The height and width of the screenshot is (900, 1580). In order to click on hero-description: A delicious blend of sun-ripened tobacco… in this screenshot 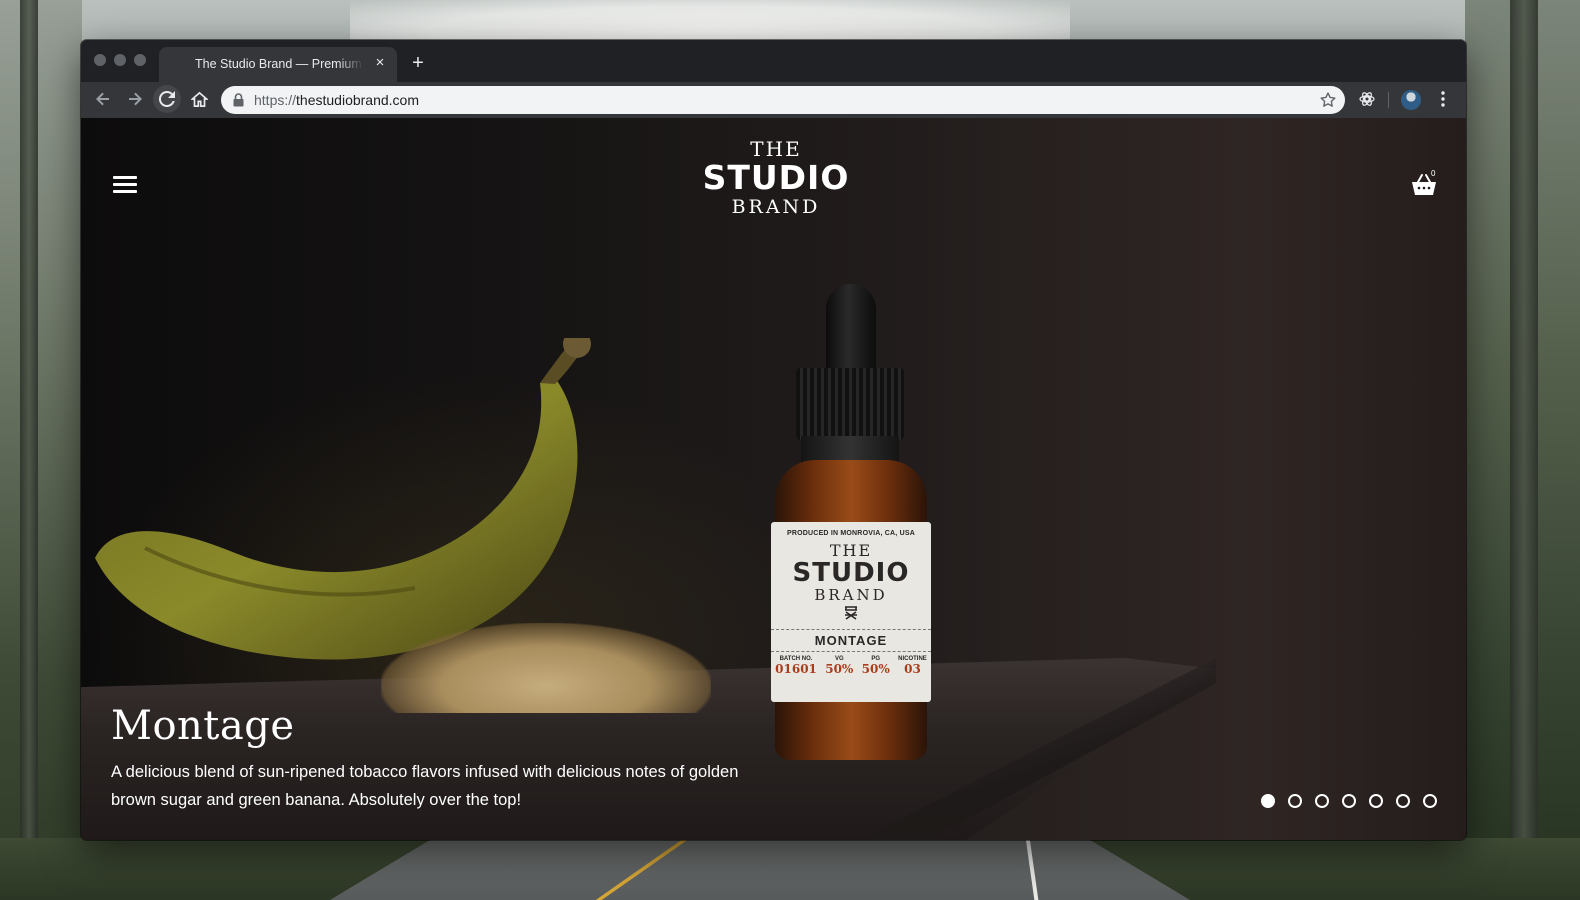, I will do `click(425, 786)`.